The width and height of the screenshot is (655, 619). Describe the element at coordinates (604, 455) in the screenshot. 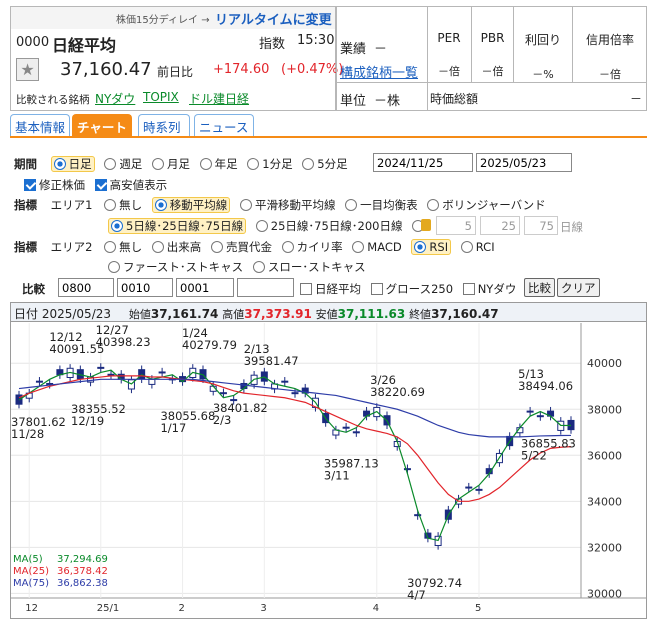

I see `y-tick-label: 36000` at that location.